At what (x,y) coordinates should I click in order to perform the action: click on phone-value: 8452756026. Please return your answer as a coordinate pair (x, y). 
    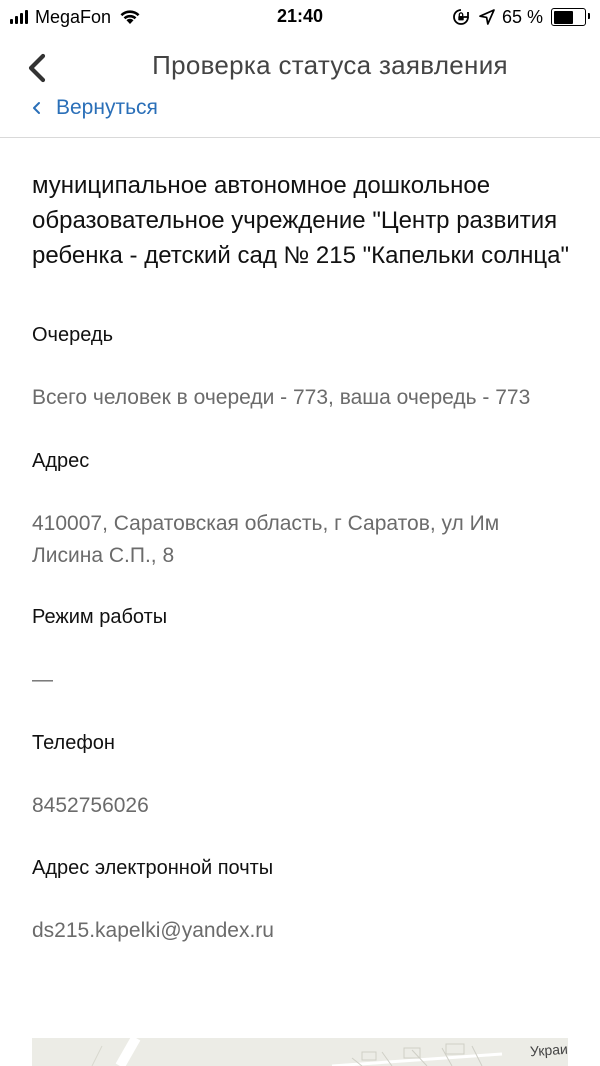
    Looking at the image, I should click on (302, 806).